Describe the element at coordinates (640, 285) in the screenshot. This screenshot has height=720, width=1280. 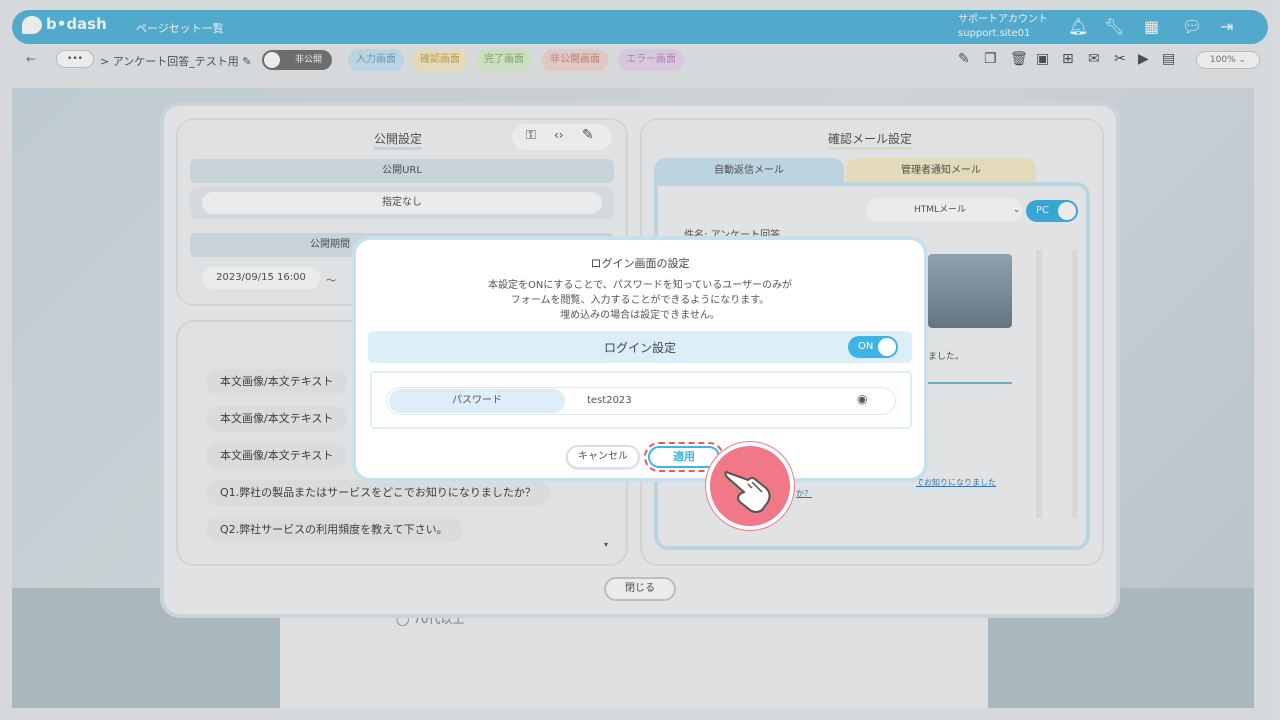
I see `desc-line: 本設定をONにすることで、パスワードを知っているユーザーのみが` at that location.